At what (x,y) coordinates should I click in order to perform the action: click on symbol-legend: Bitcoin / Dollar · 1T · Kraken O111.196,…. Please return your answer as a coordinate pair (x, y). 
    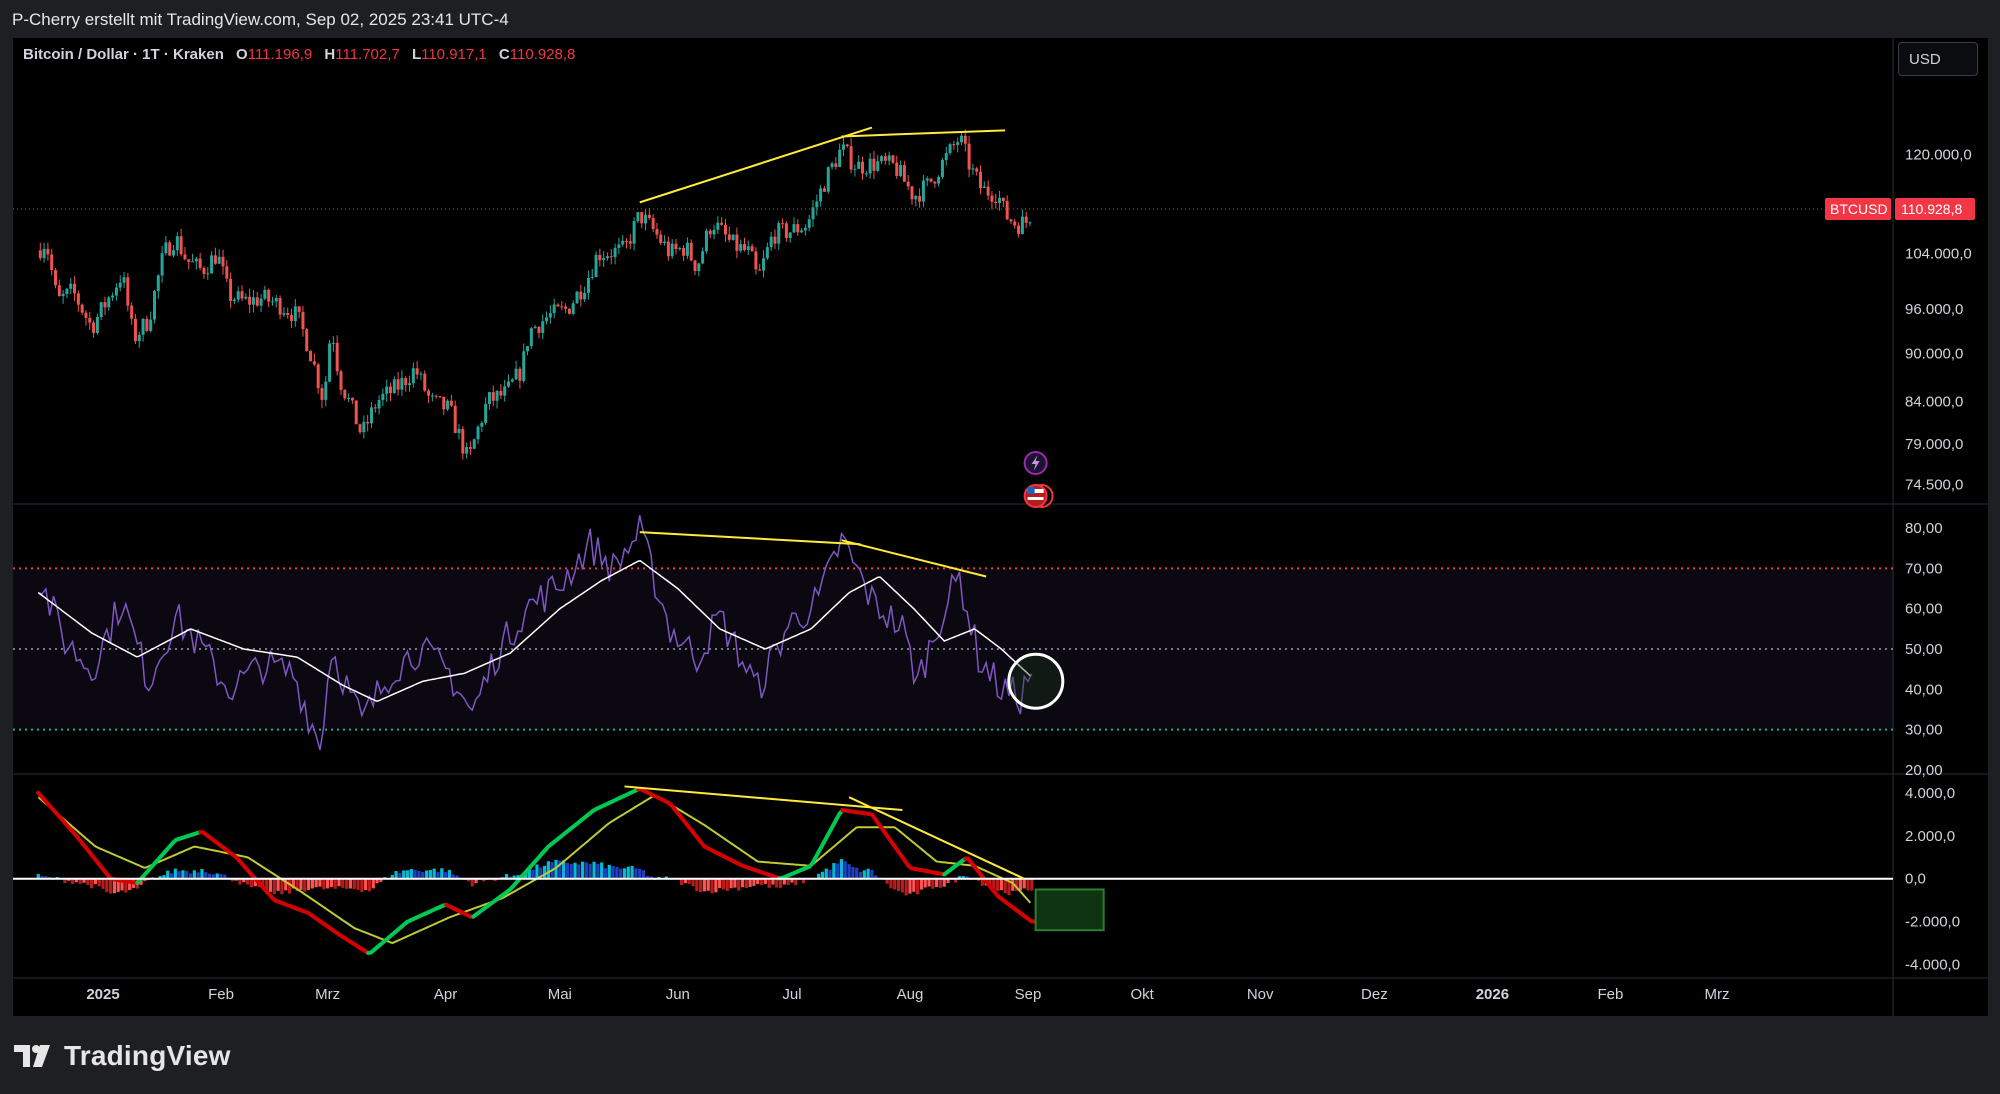
    Looking at the image, I should click on (299, 54).